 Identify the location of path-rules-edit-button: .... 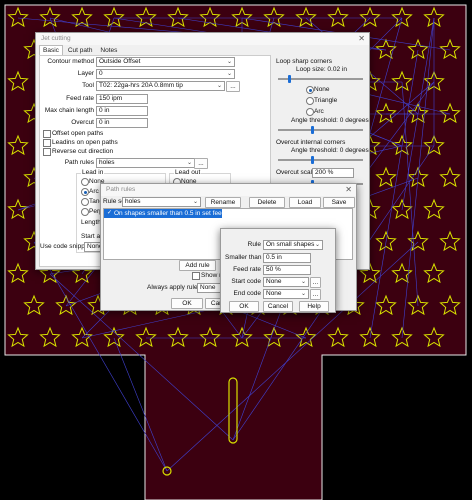
(201, 163).